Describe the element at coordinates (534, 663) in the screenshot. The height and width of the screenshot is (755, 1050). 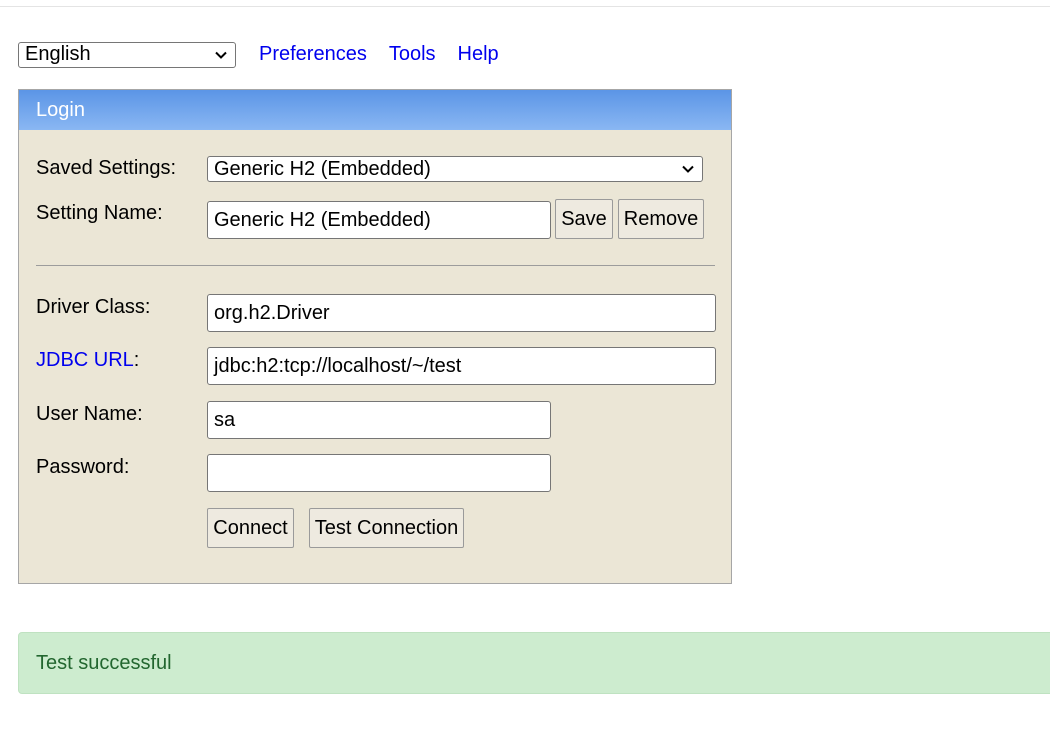
I see `status-message: Test successful` at that location.